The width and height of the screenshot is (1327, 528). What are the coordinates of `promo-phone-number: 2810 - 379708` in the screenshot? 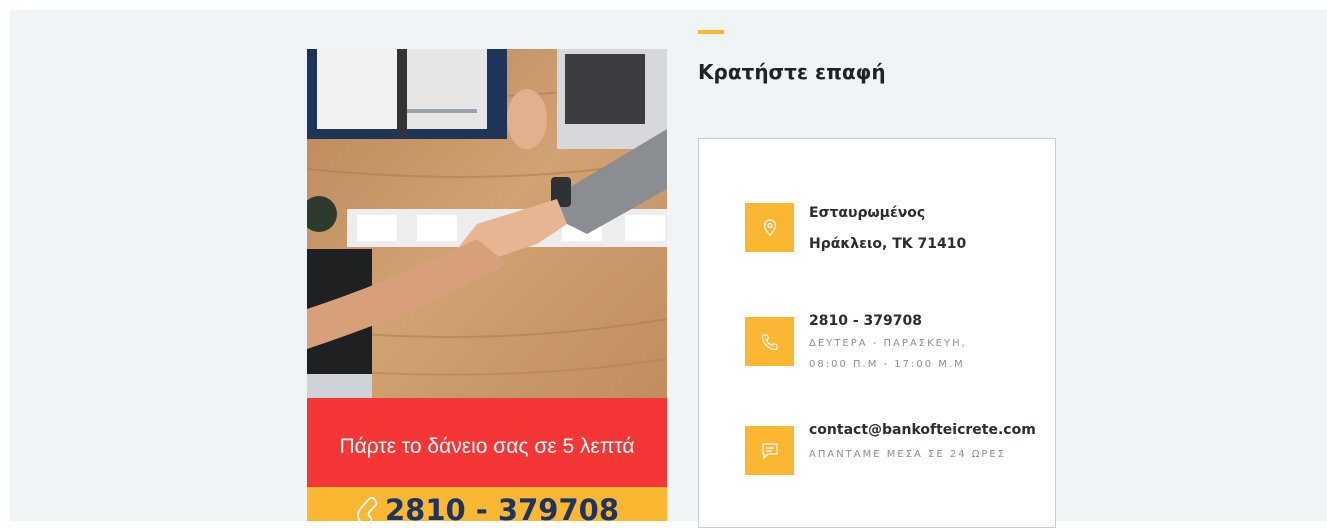 It's located at (487, 506).